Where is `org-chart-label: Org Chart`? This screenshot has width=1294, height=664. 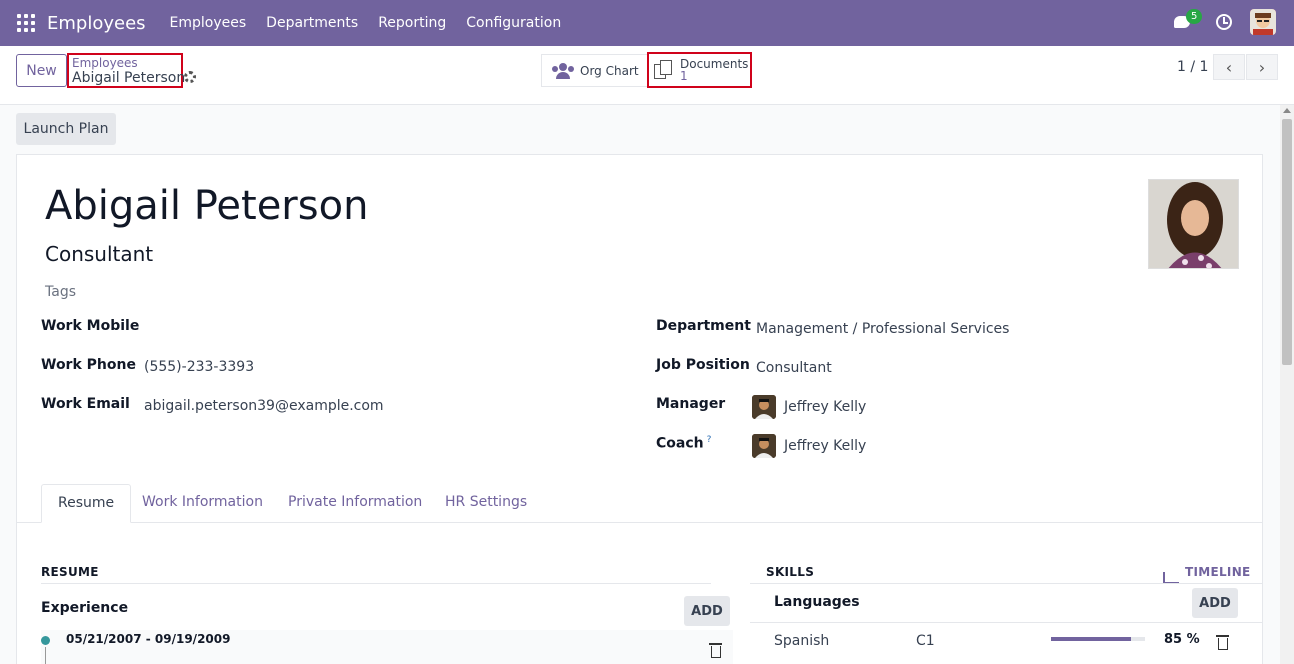
org-chart-label: Org Chart is located at coordinates (609, 70).